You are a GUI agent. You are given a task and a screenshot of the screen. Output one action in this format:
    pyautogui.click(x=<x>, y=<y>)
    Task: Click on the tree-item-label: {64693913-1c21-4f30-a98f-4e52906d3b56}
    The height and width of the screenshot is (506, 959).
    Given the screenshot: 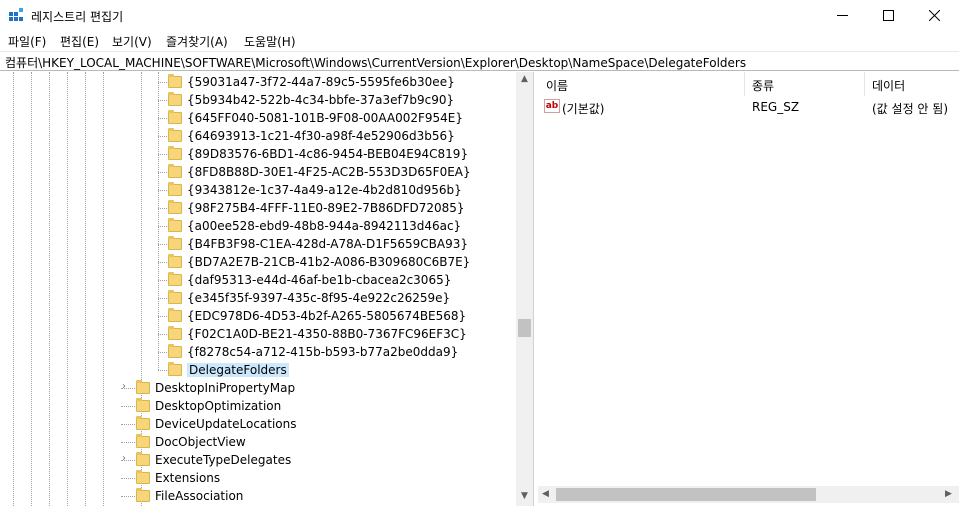 What is the action you would take?
    pyautogui.click(x=321, y=136)
    